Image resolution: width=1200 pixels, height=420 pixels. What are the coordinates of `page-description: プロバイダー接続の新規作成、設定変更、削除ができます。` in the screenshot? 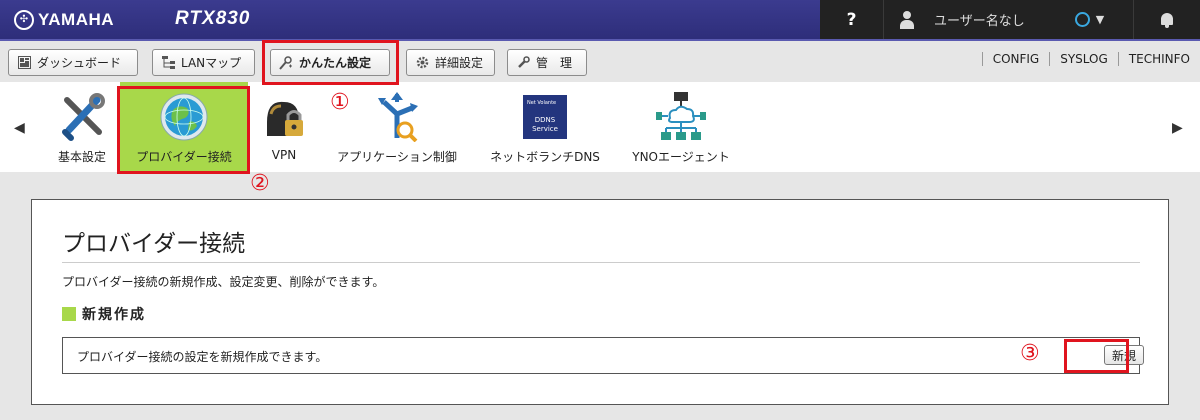 It's located at (223, 282).